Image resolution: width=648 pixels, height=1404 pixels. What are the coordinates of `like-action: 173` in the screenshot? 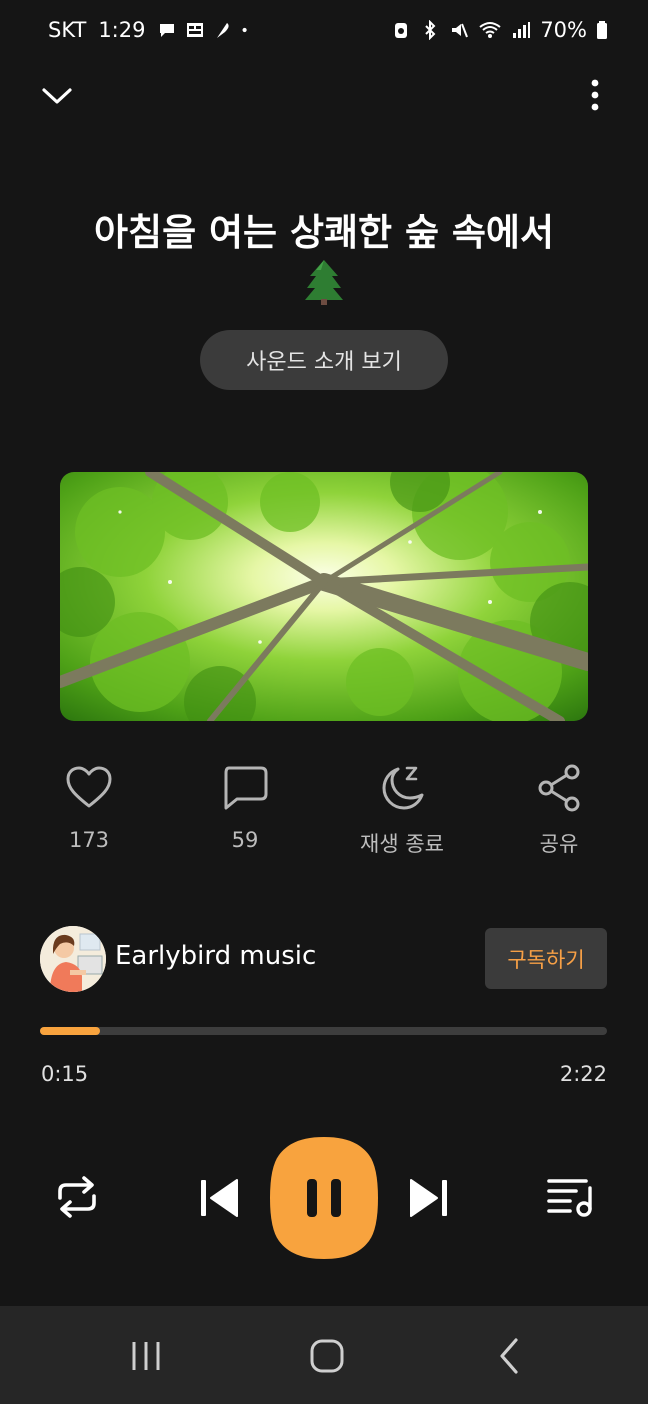 It's located at (89, 807).